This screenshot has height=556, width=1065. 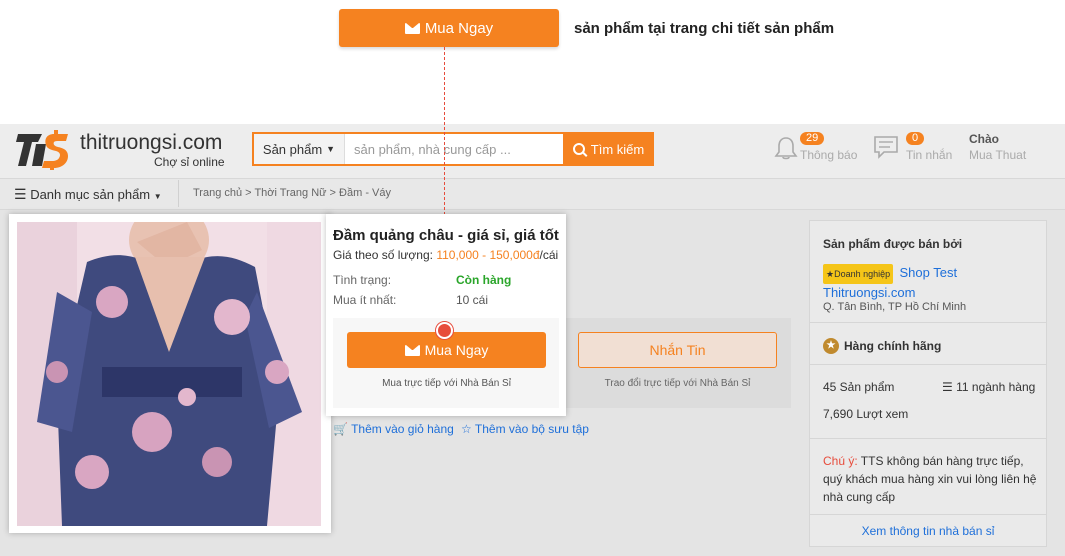 I want to click on genuine-badge: ★ Hàng chính hãng, so click(x=882, y=346).